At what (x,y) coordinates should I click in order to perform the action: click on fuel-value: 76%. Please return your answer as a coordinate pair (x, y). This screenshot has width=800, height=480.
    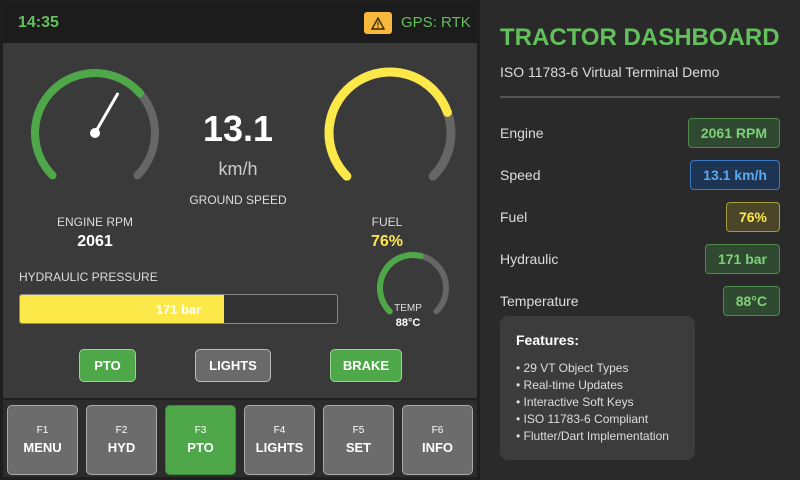
    Looking at the image, I should click on (387, 241).